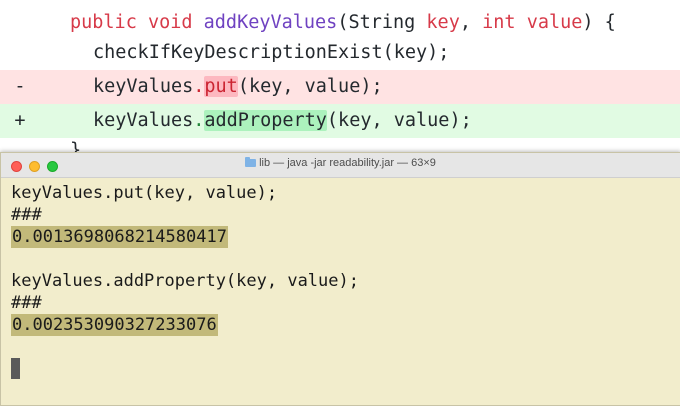 The image size is (680, 406). What do you see at coordinates (382, 22) in the screenshot?
I see `param-type-string: (String` at bounding box center [382, 22].